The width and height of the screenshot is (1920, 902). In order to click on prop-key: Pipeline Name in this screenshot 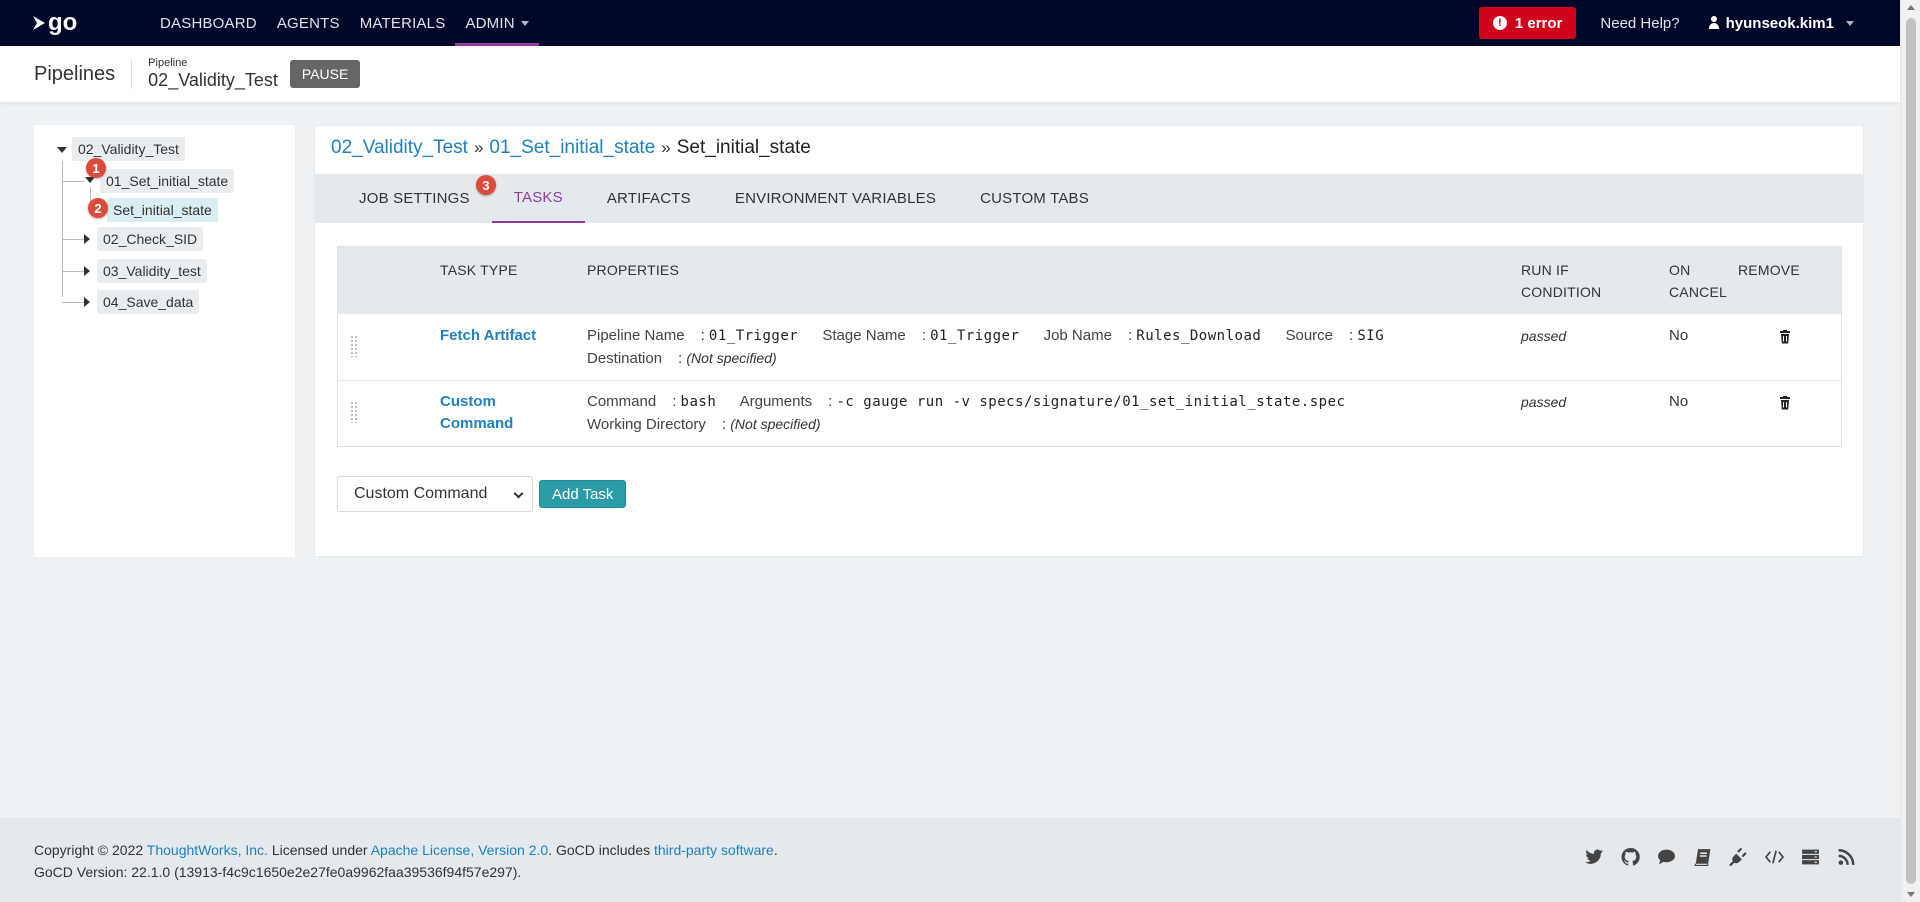, I will do `click(636, 335)`.